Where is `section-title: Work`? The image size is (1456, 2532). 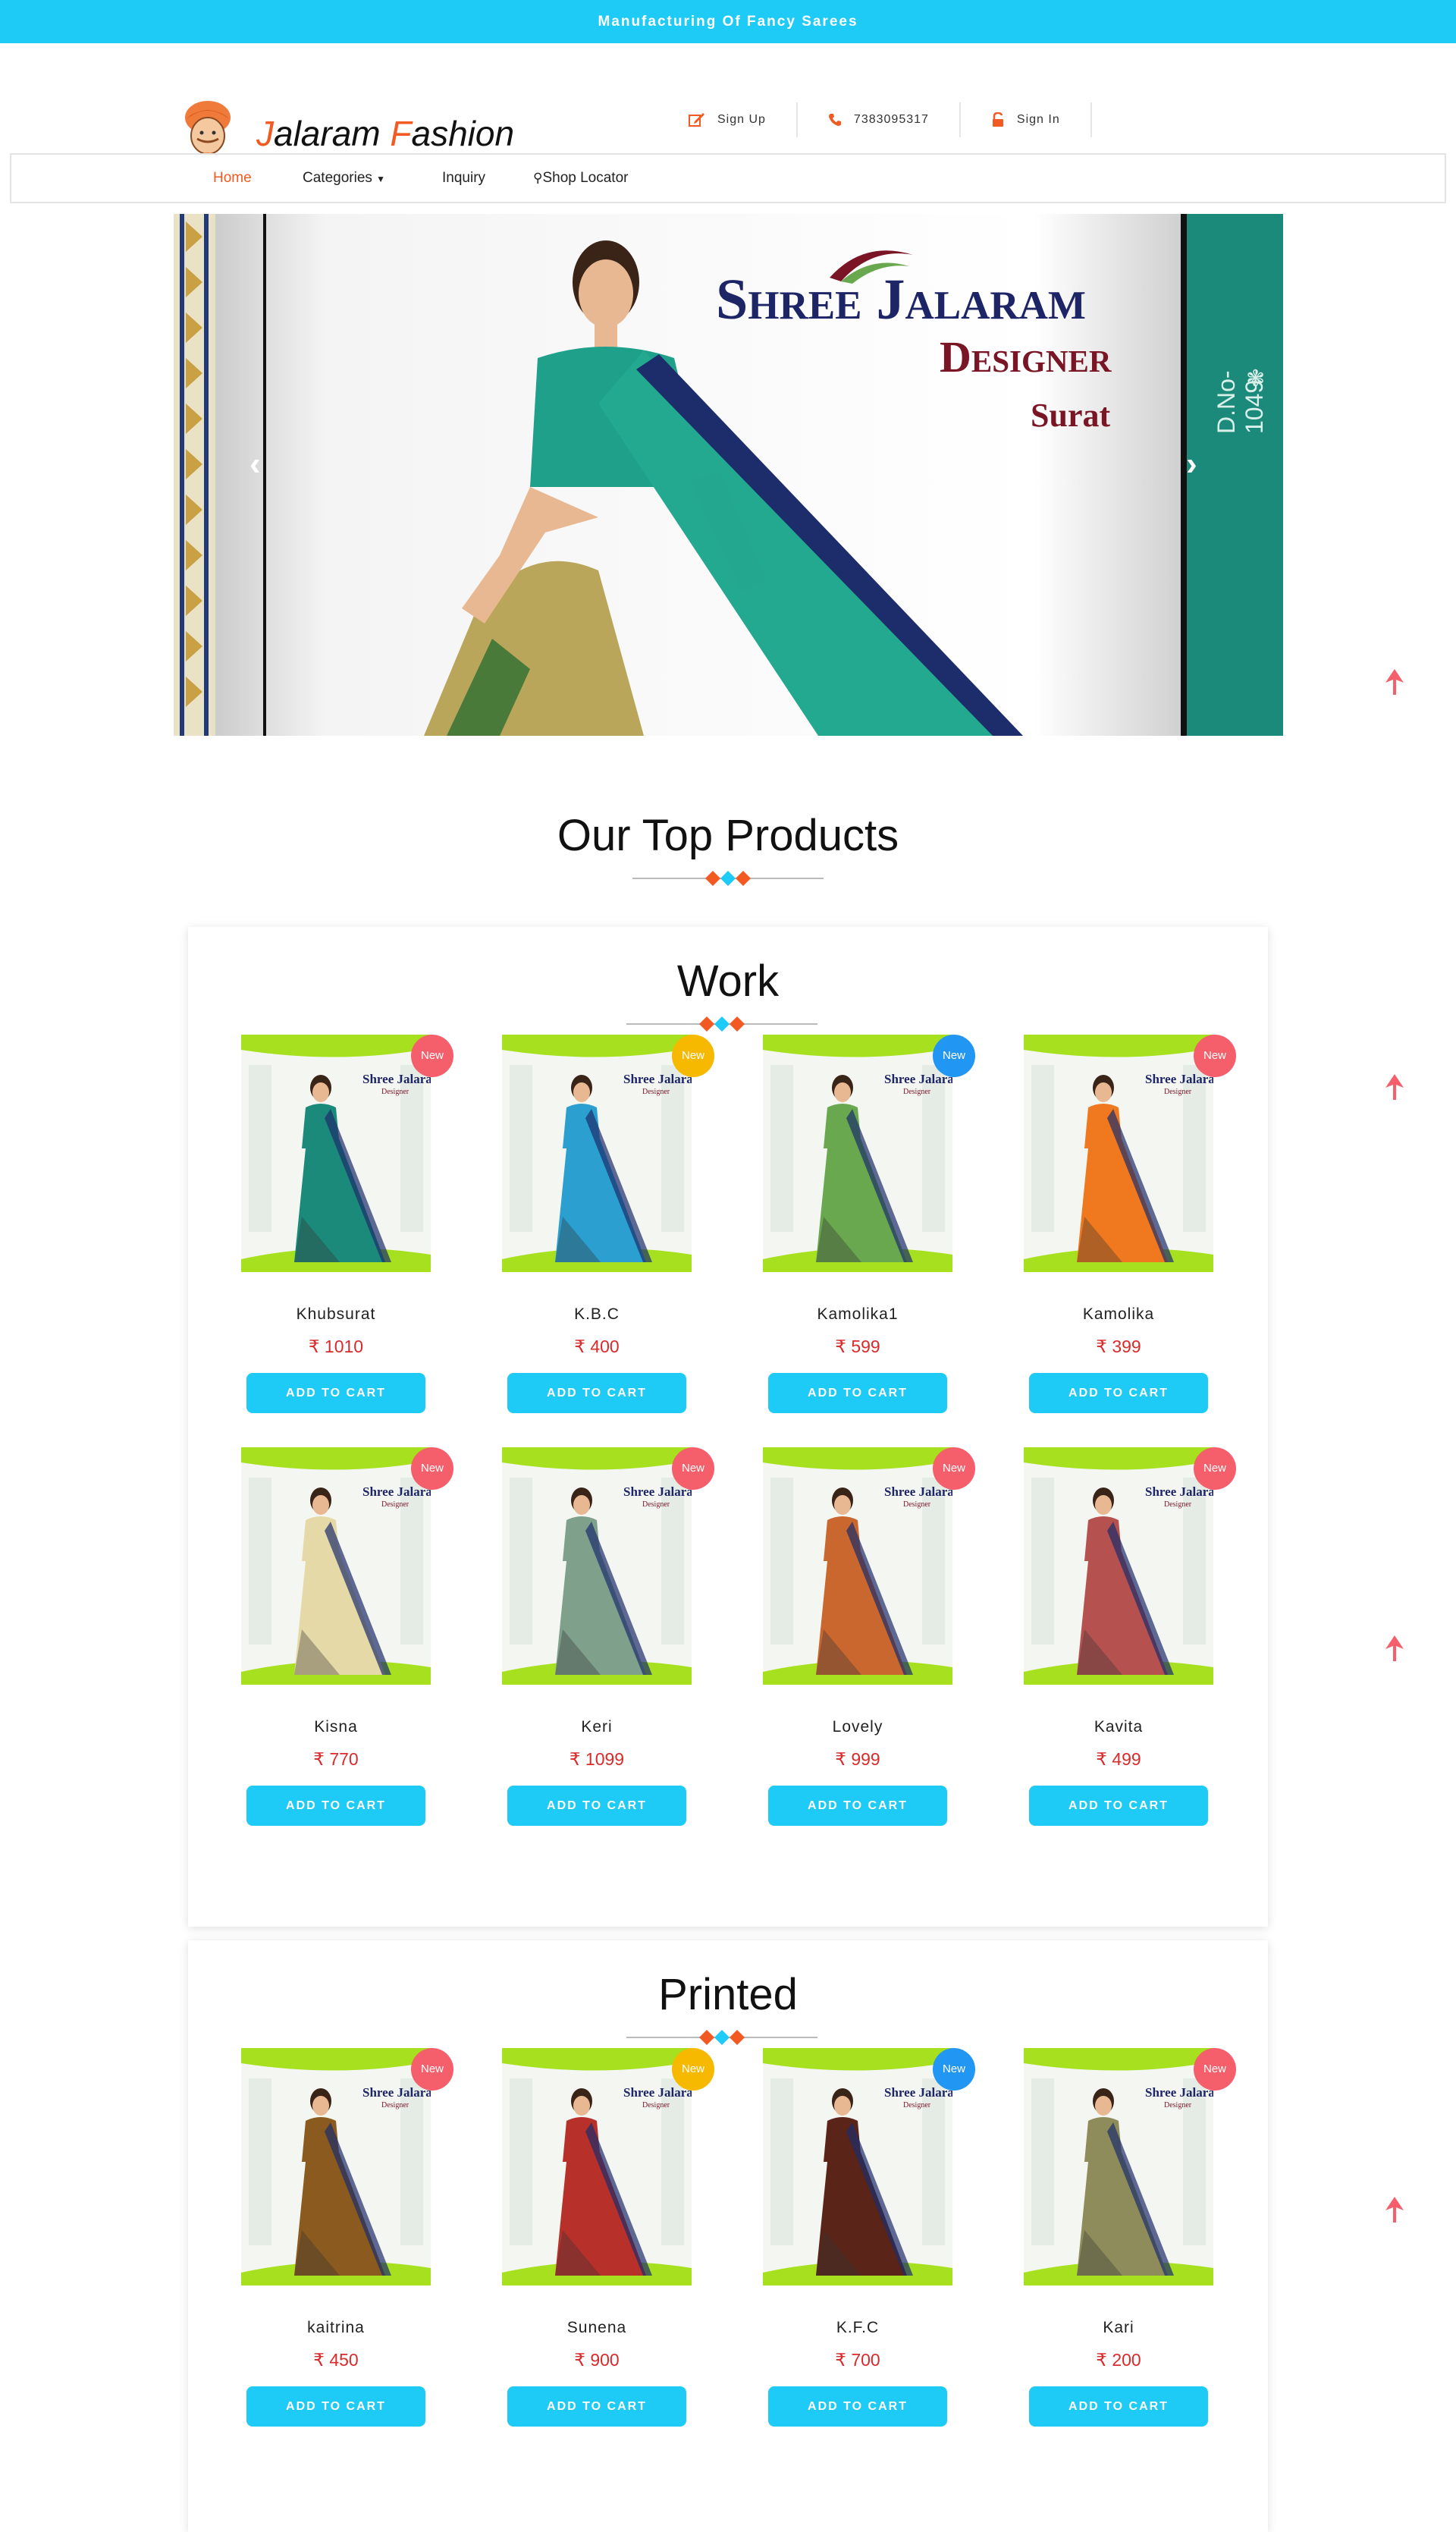
section-title: Work is located at coordinates (728, 981).